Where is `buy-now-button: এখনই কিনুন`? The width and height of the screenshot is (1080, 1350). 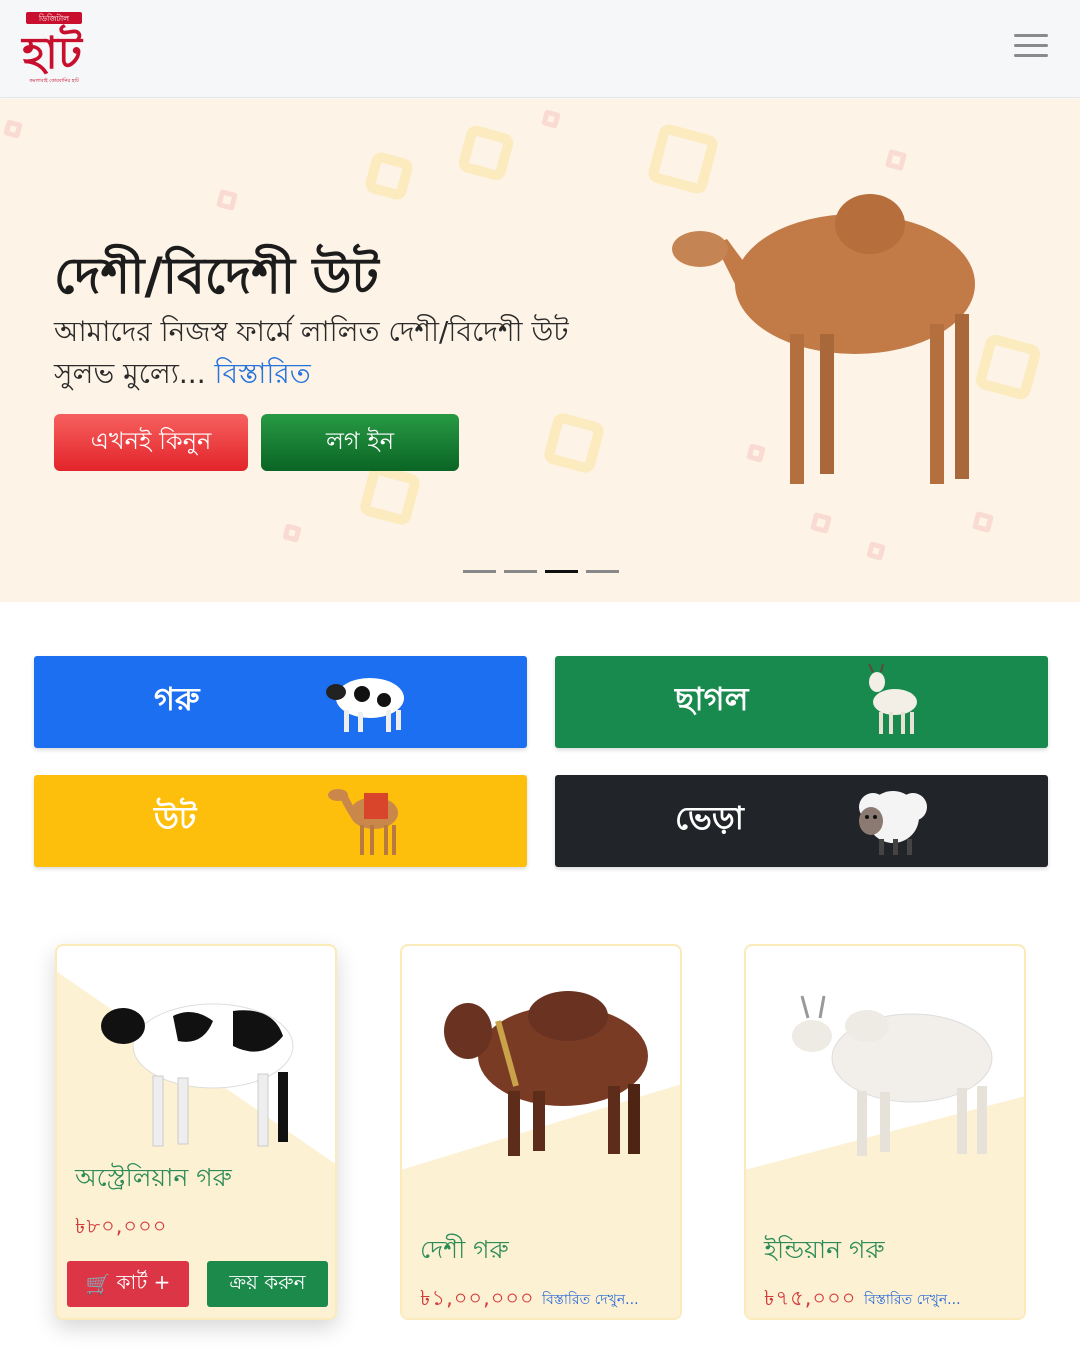 buy-now-button: এখনই কিনুন is located at coordinates (151, 442).